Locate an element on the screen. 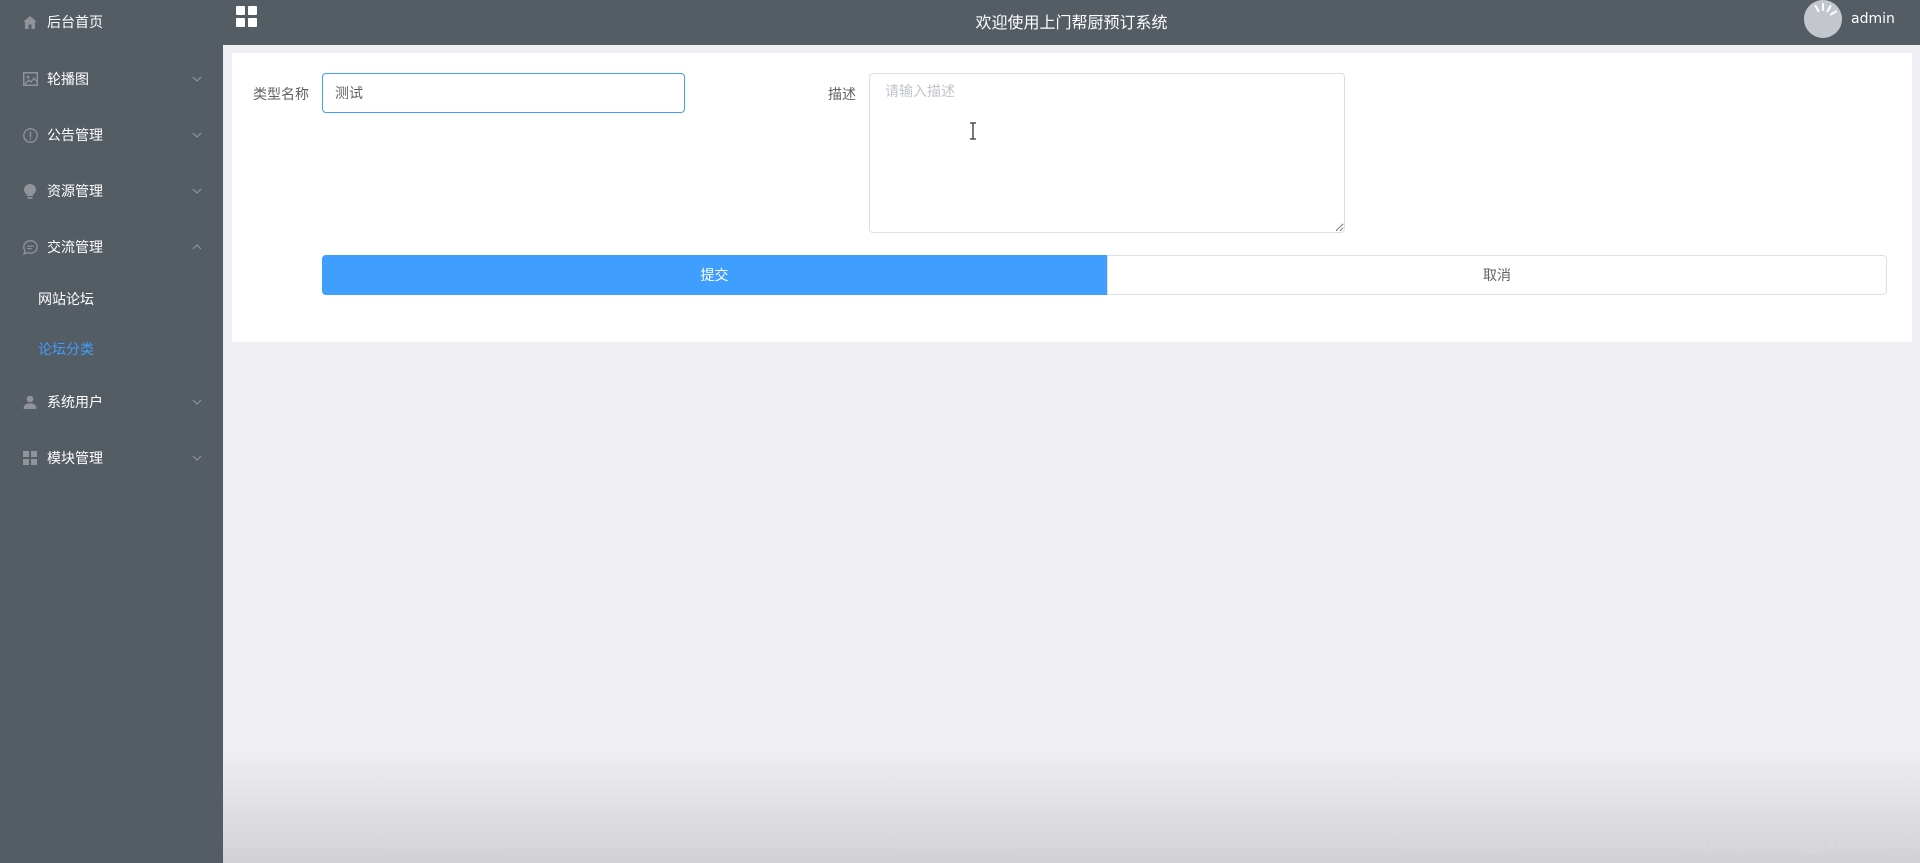 The width and height of the screenshot is (1920, 863). grid-icon is located at coordinates (30, 458).